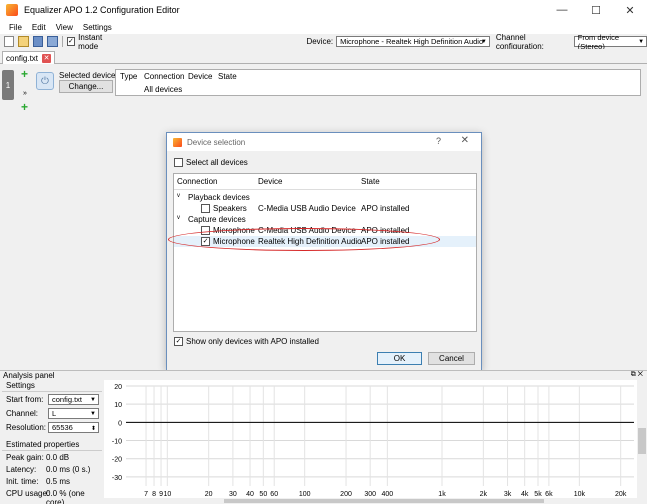  What do you see at coordinates (15, 27) in the screenshot?
I see `menu-file: File` at bounding box center [15, 27].